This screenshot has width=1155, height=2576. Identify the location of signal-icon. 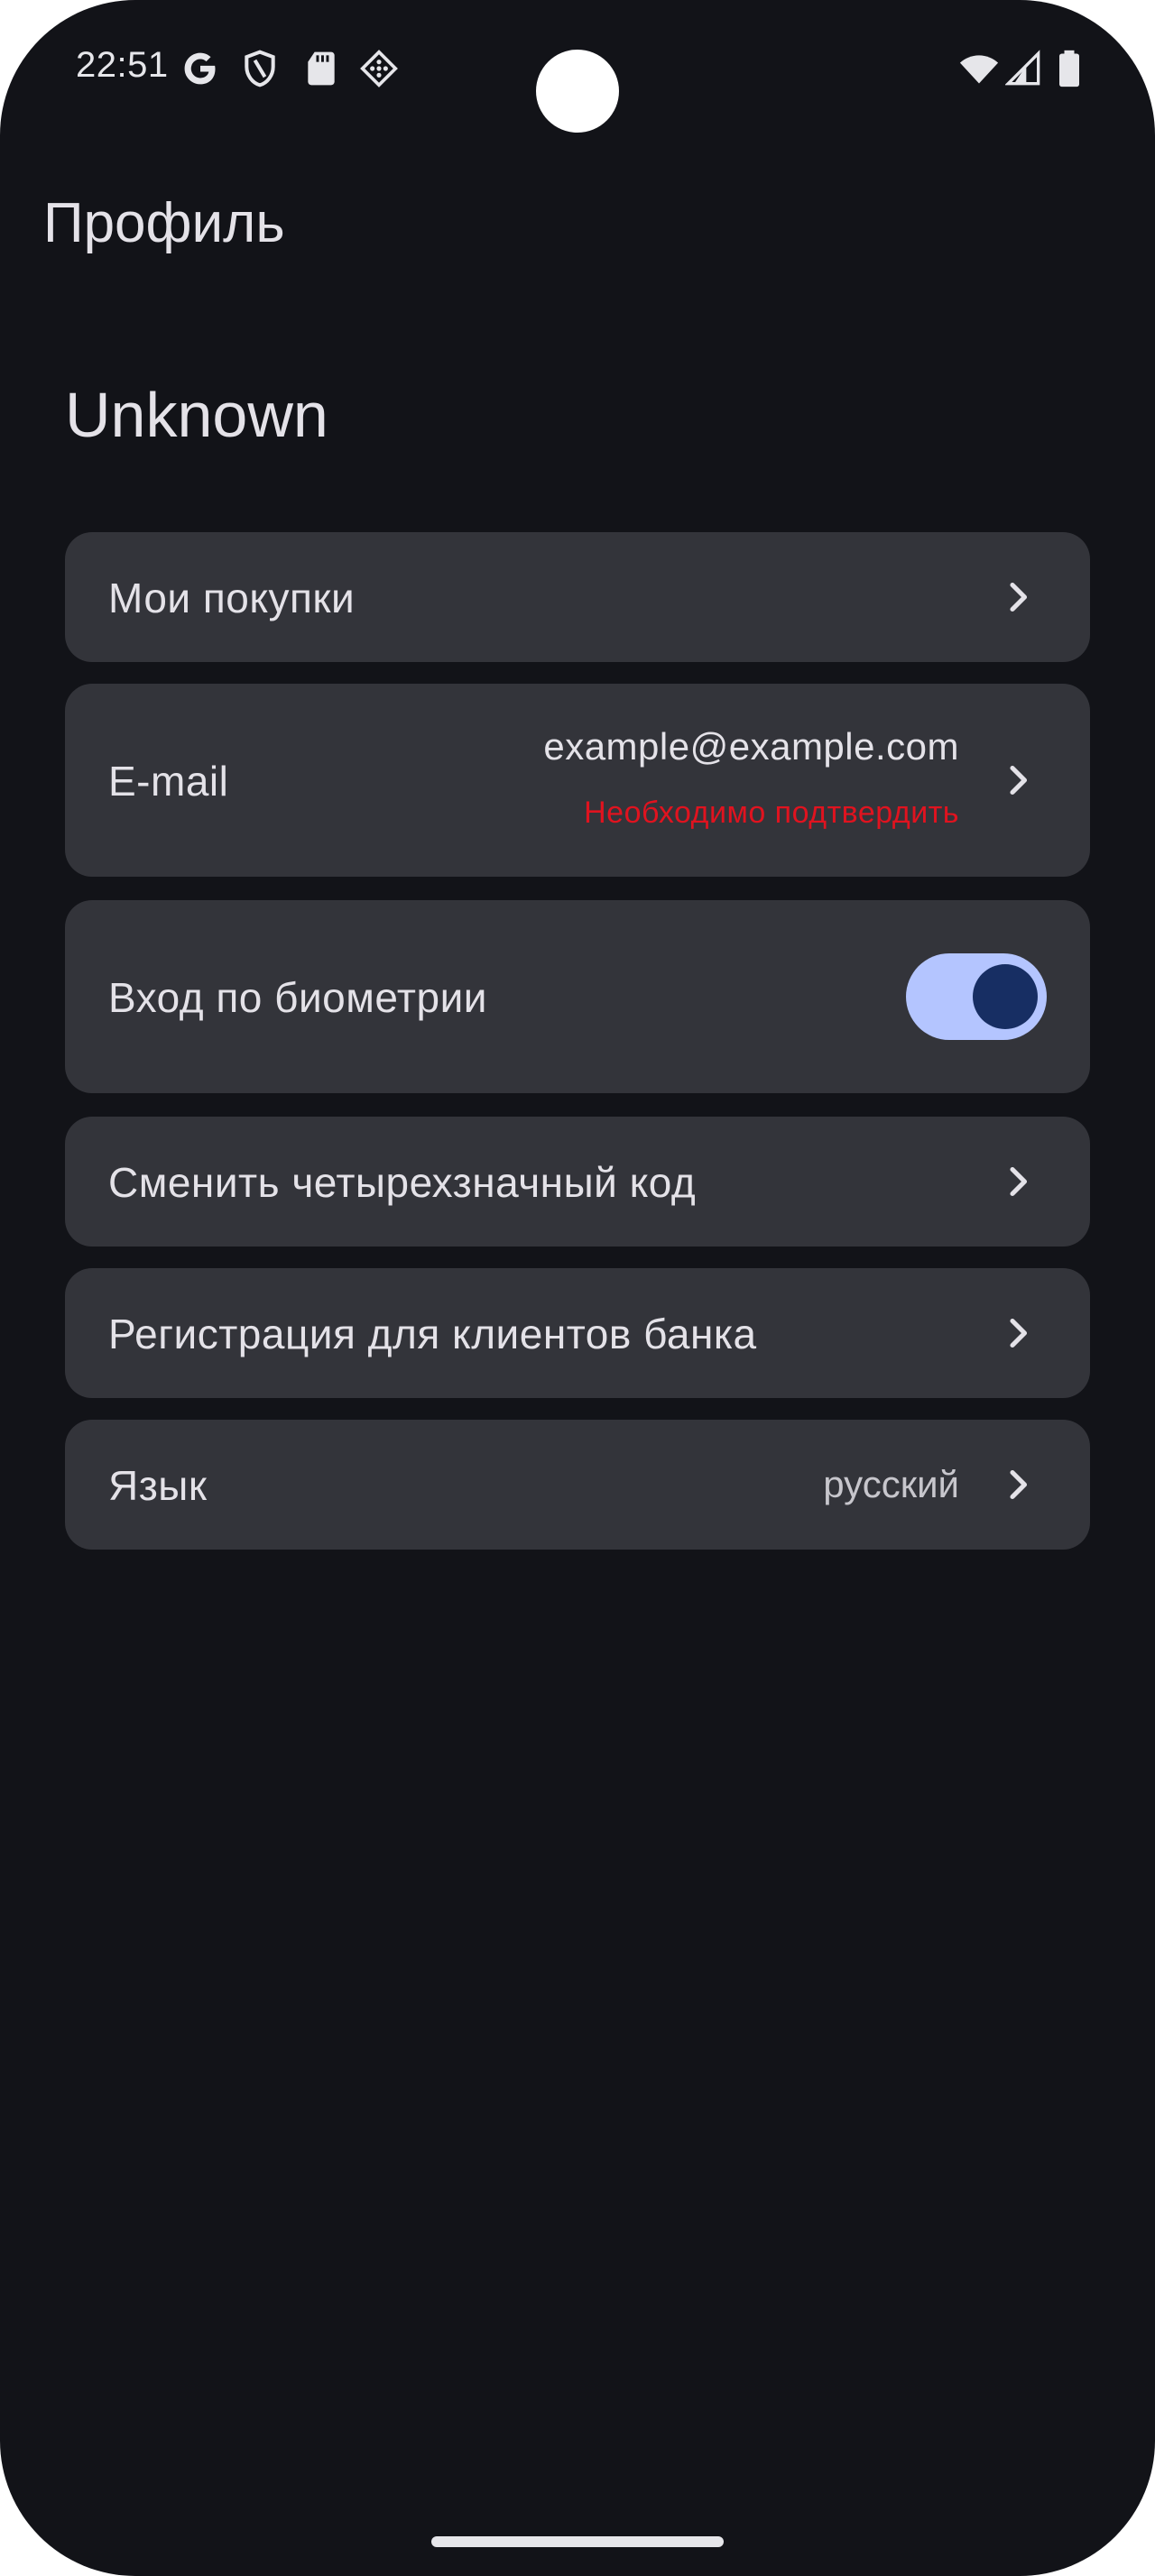
(1022, 68).